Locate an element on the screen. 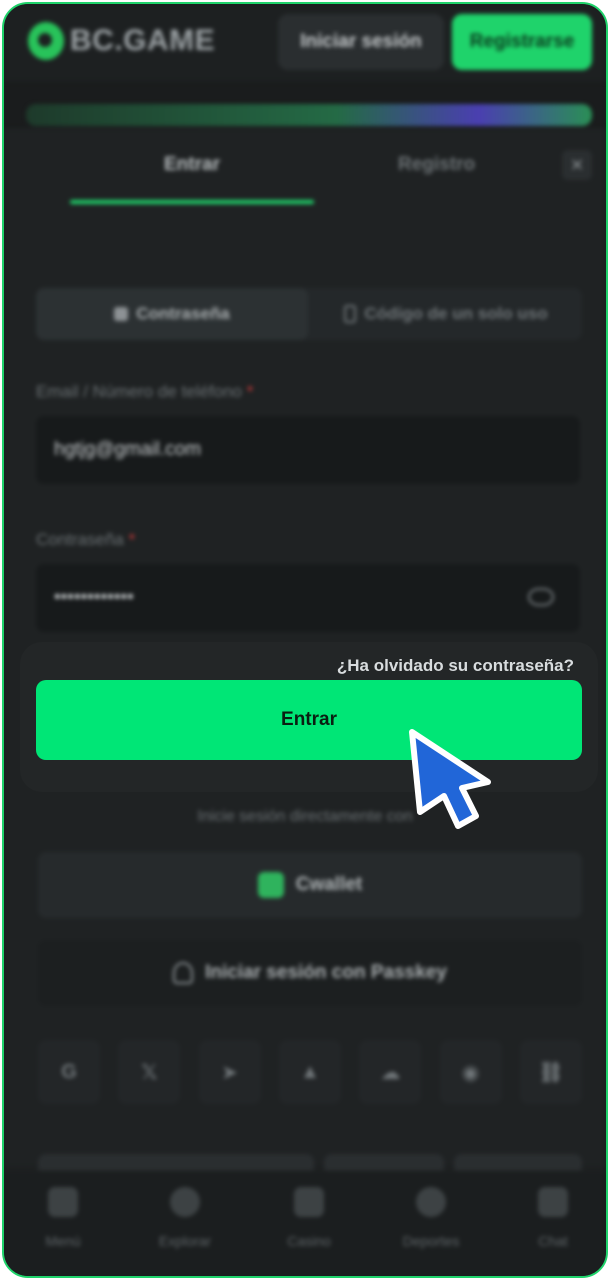 The image size is (610, 1280). header-login-button: Iniciar sesión is located at coordinates (361, 42).